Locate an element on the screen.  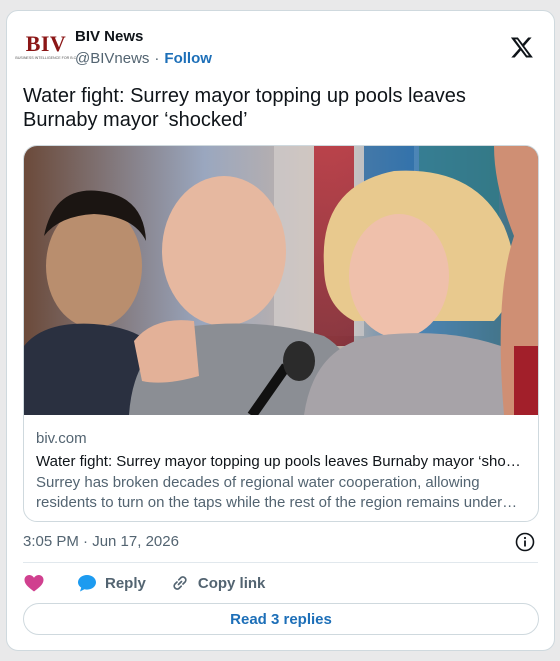
link-chain-icon is located at coordinates (180, 583).